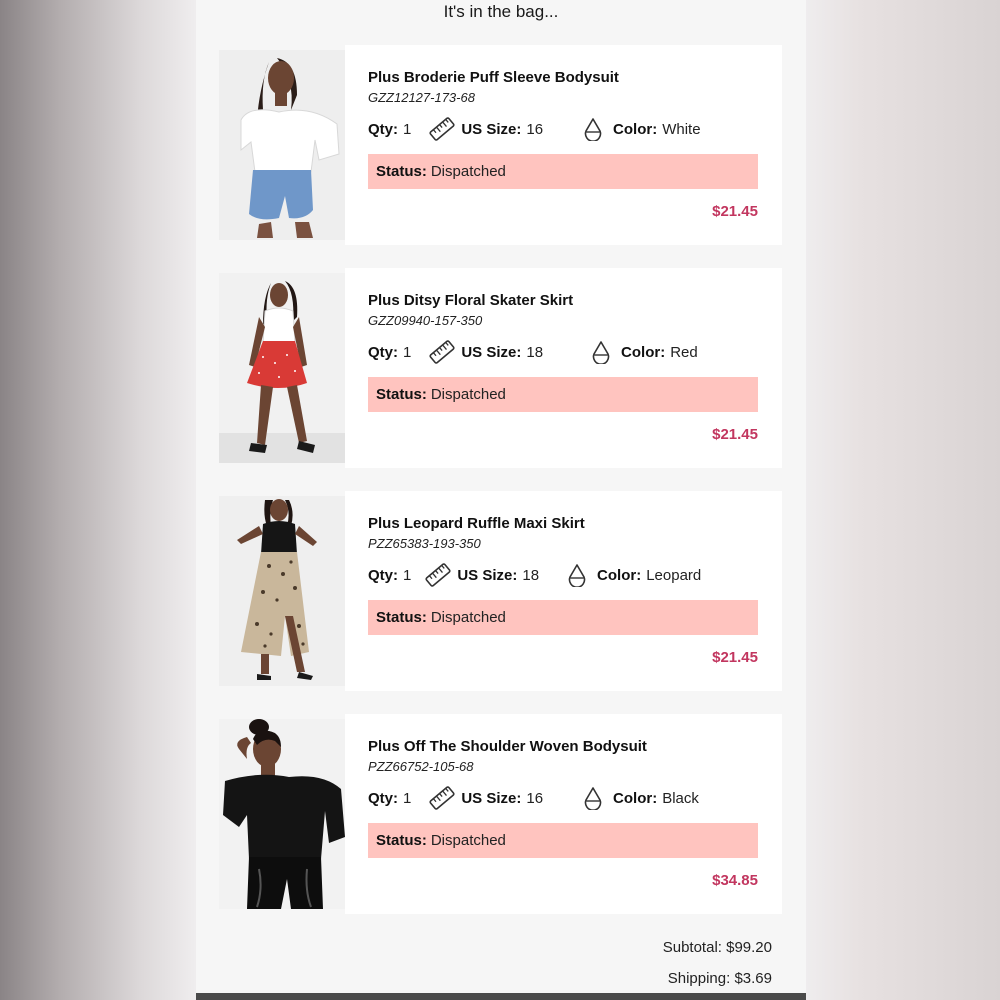  I want to click on product-specs: Qty: 1 US Size: 18 Color: Leopard, so click(534, 575).